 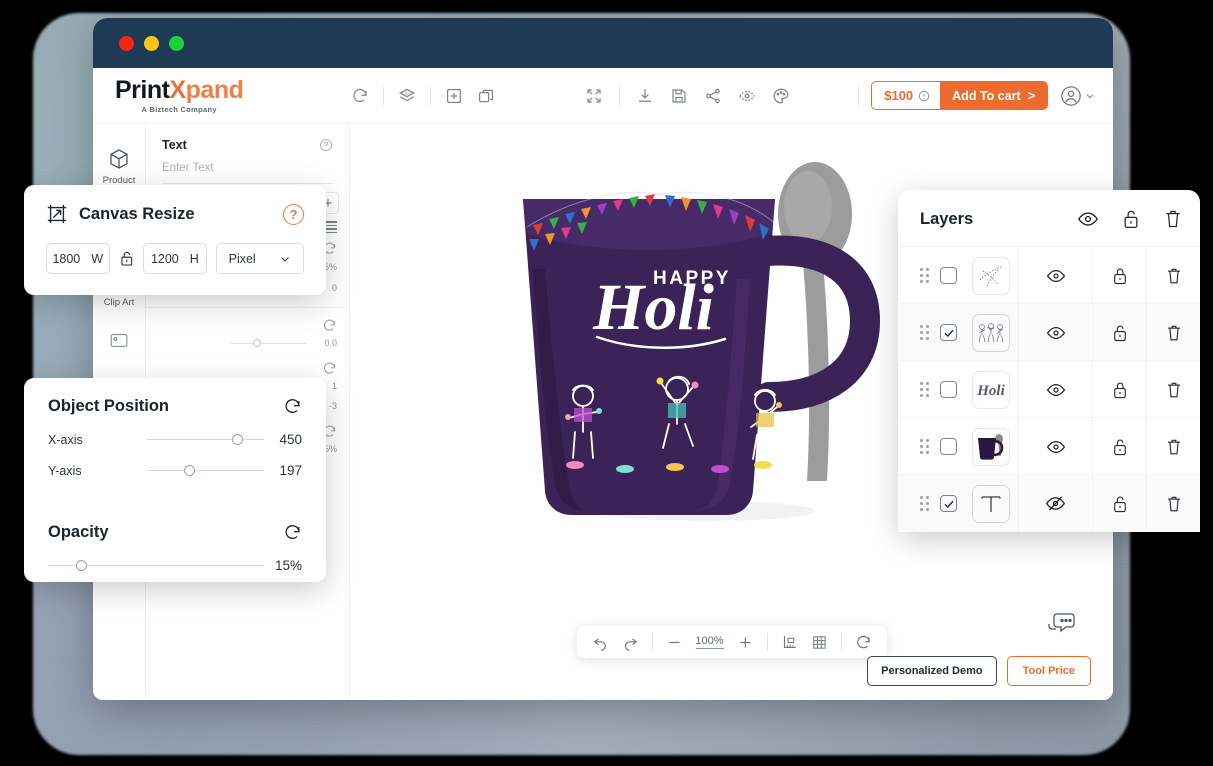 What do you see at coordinates (1062, 625) in the screenshot?
I see `chat-bubble-icon` at bounding box center [1062, 625].